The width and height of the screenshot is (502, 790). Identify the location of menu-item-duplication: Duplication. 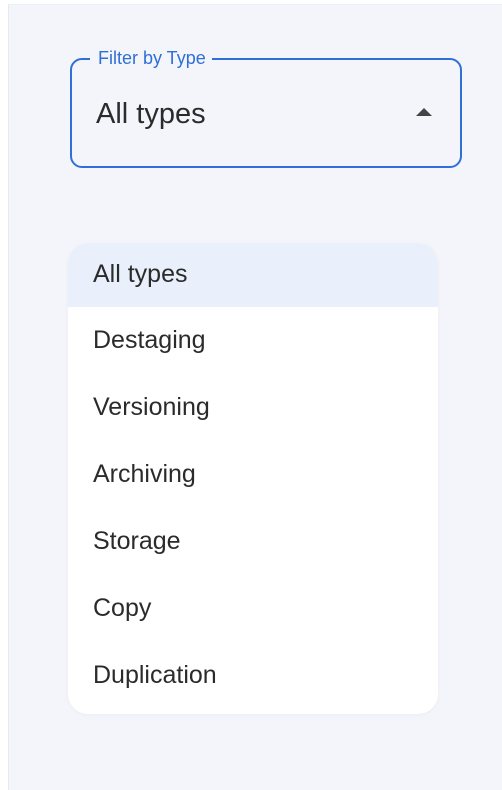
(253, 675).